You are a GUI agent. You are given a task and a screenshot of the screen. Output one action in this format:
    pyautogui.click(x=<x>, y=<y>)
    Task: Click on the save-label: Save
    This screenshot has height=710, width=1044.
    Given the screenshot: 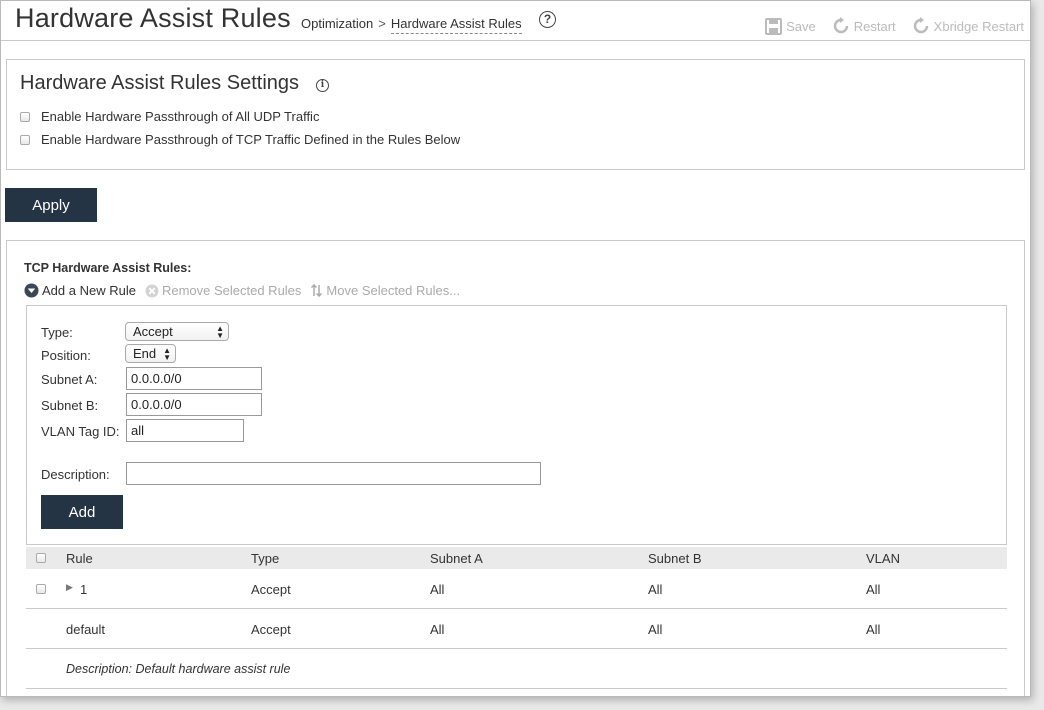 What is the action you would take?
    pyautogui.click(x=801, y=26)
    